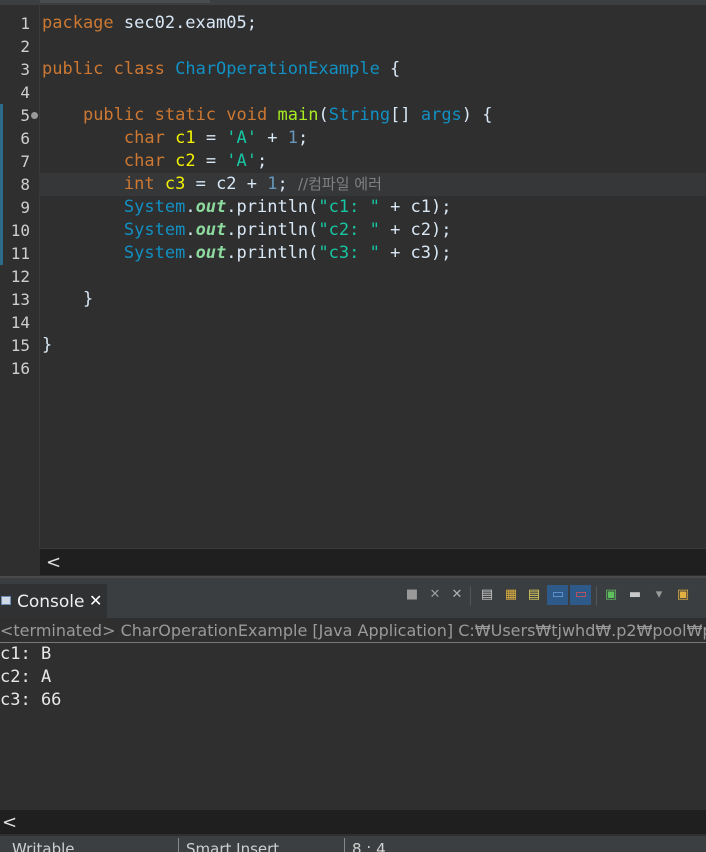  What do you see at coordinates (51, 602) in the screenshot?
I see `console-tab-label: Console` at bounding box center [51, 602].